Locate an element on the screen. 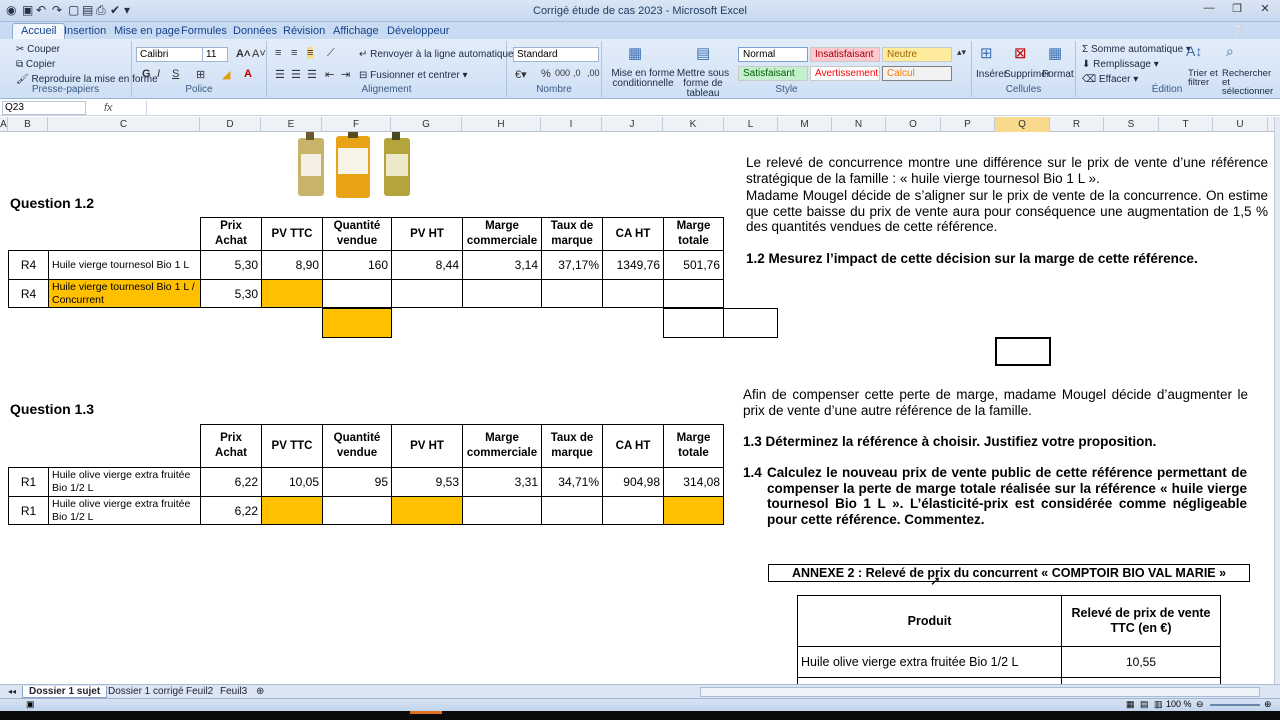 The width and height of the screenshot is (1280, 720). table-cell-marge-commerciale is located at coordinates (502, 510).